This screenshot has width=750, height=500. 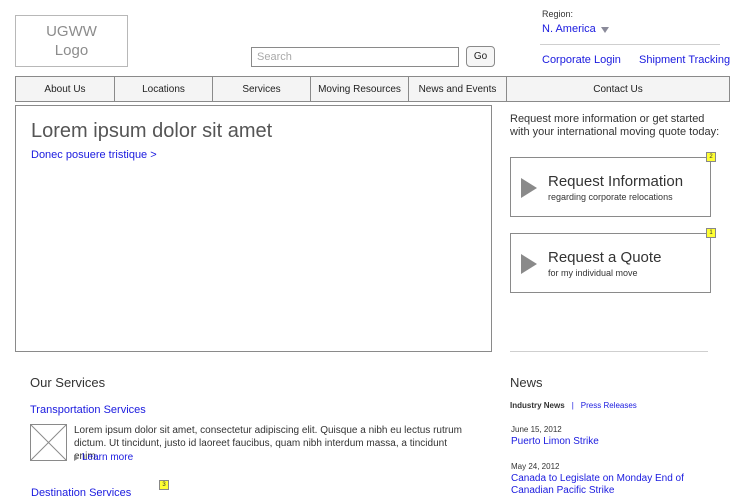 I want to click on nav-item-contact-us: Contact Us, so click(x=618, y=89).